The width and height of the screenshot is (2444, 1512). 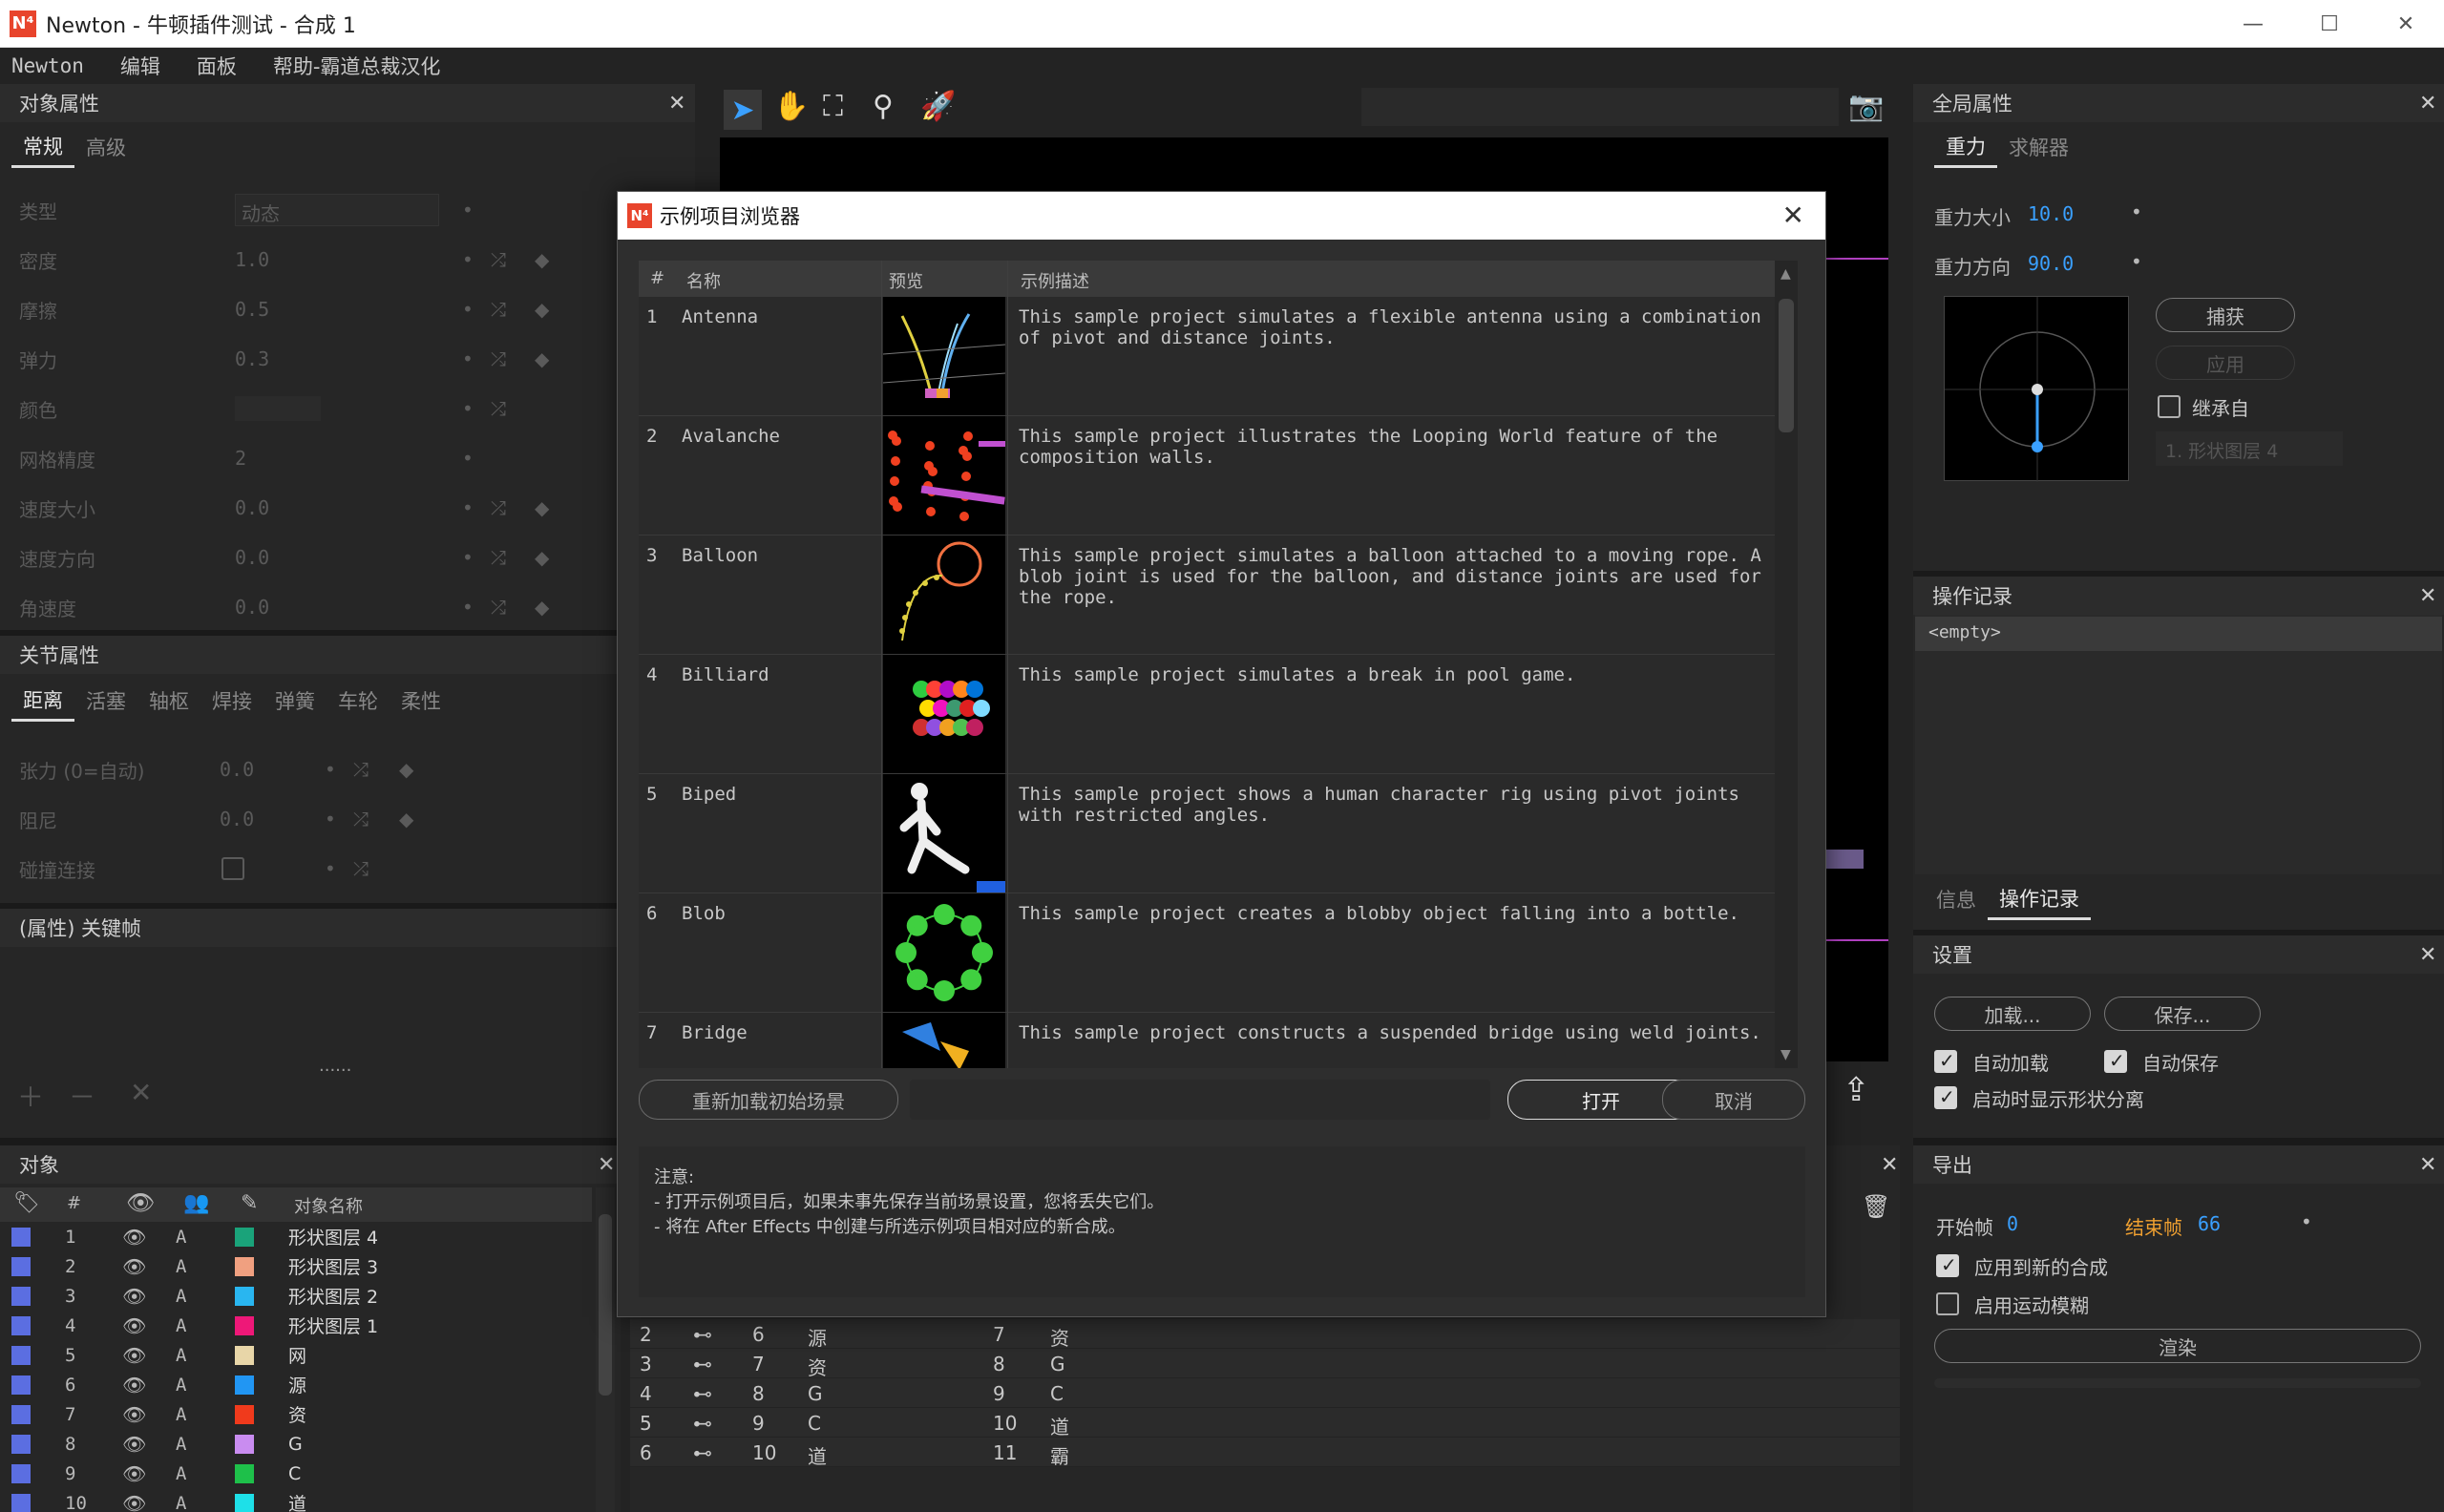 I want to click on tab-advanced: 高级, so click(x=106, y=147).